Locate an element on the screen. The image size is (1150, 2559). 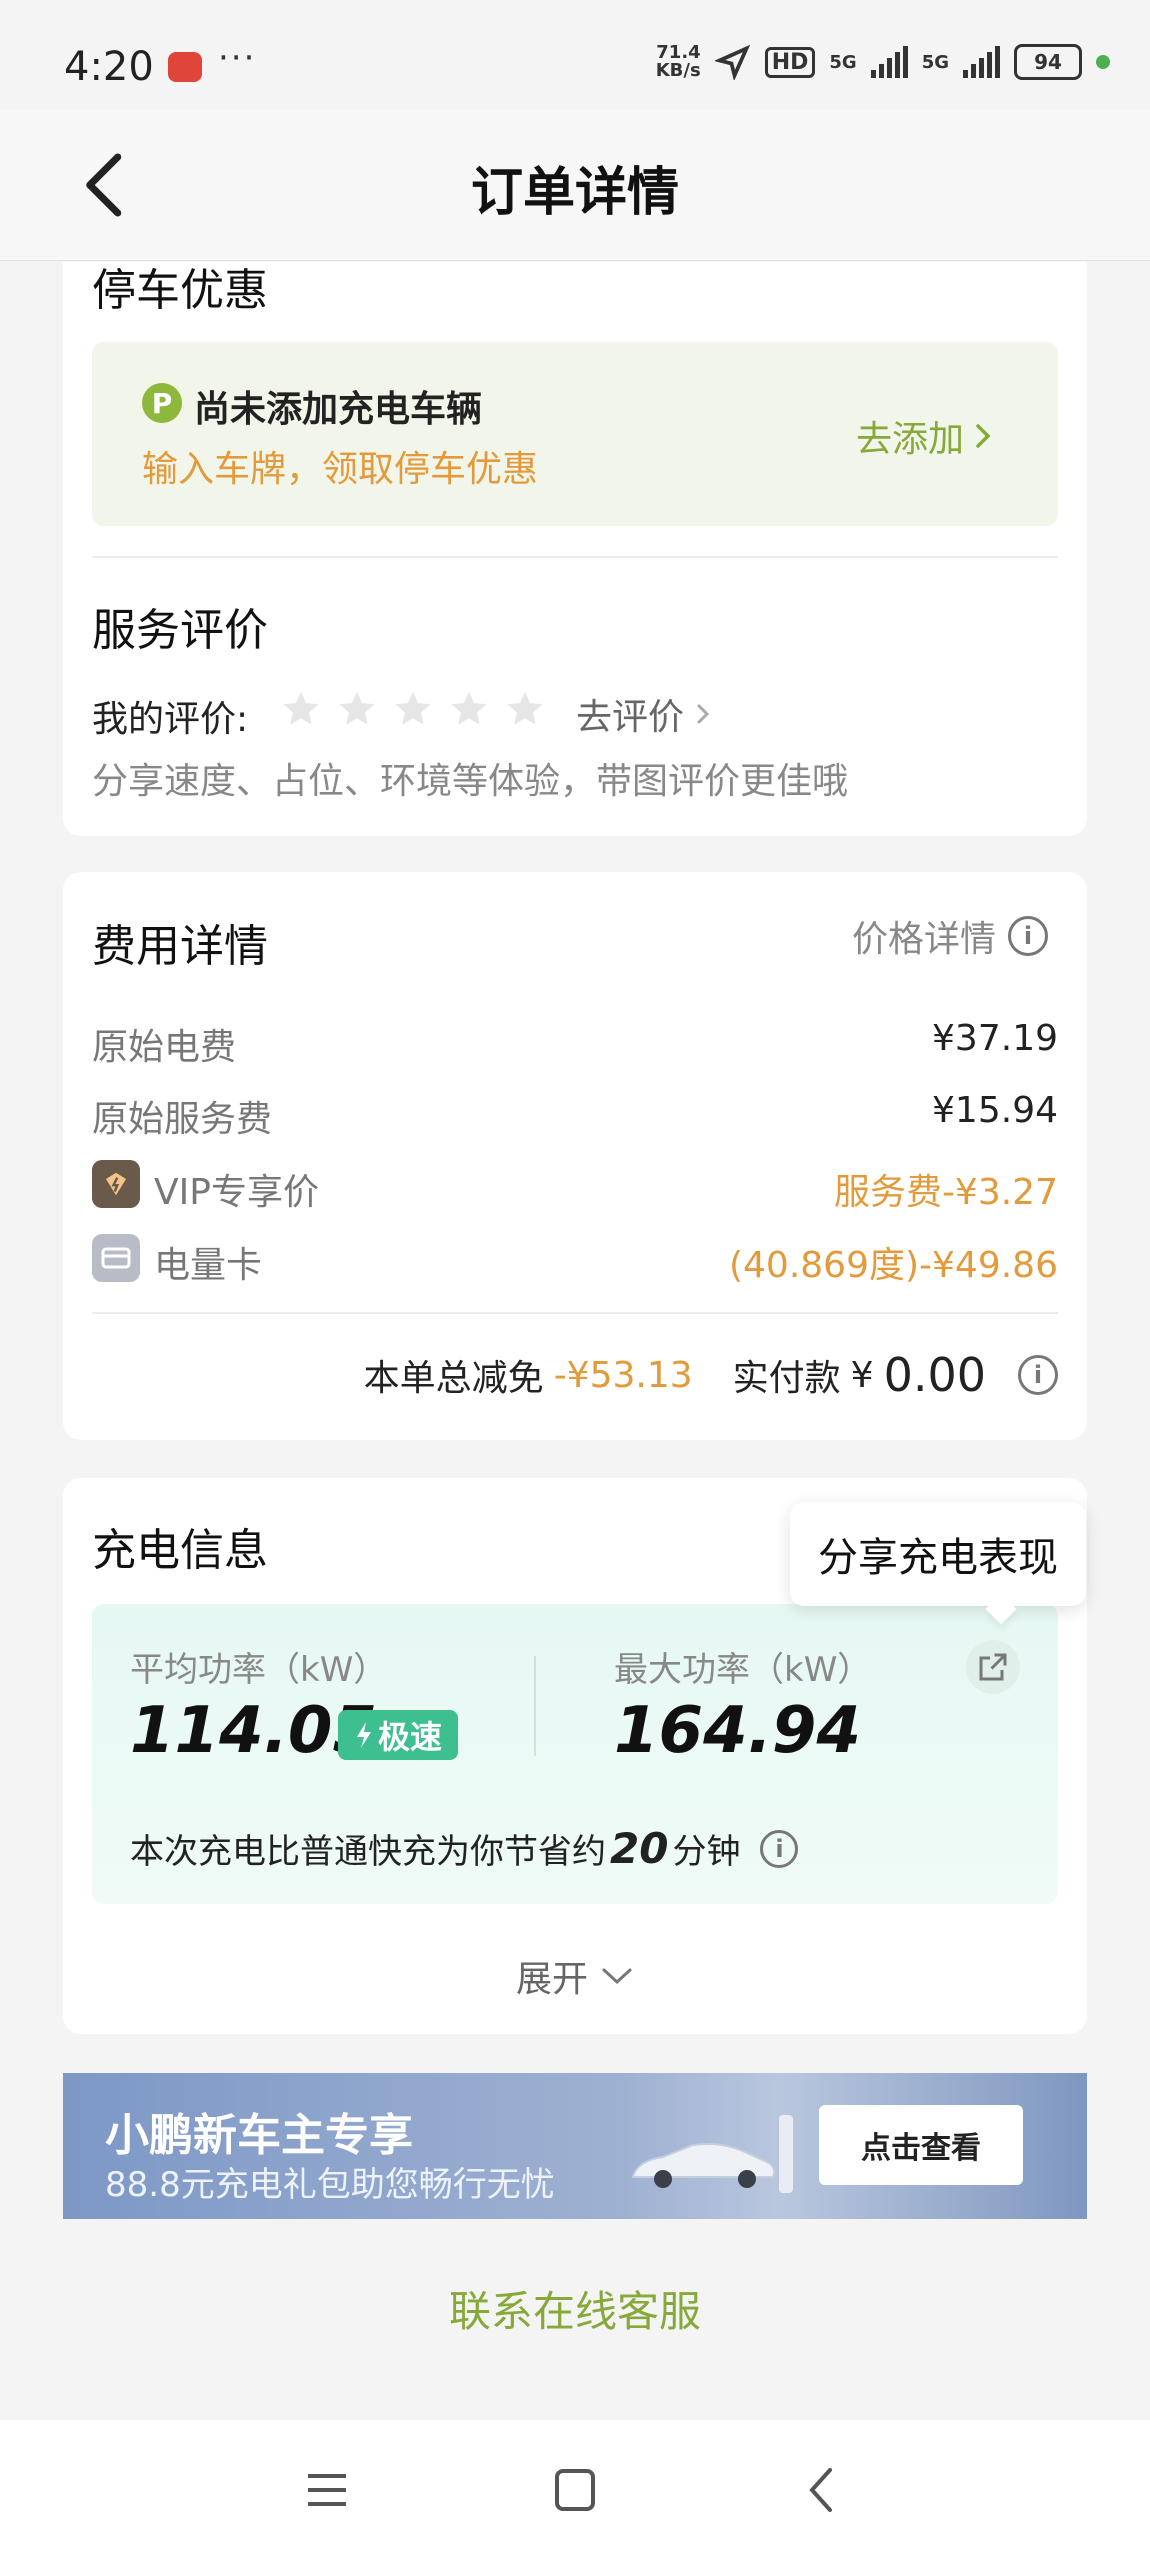
vip-icon is located at coordinates (116, 1184).